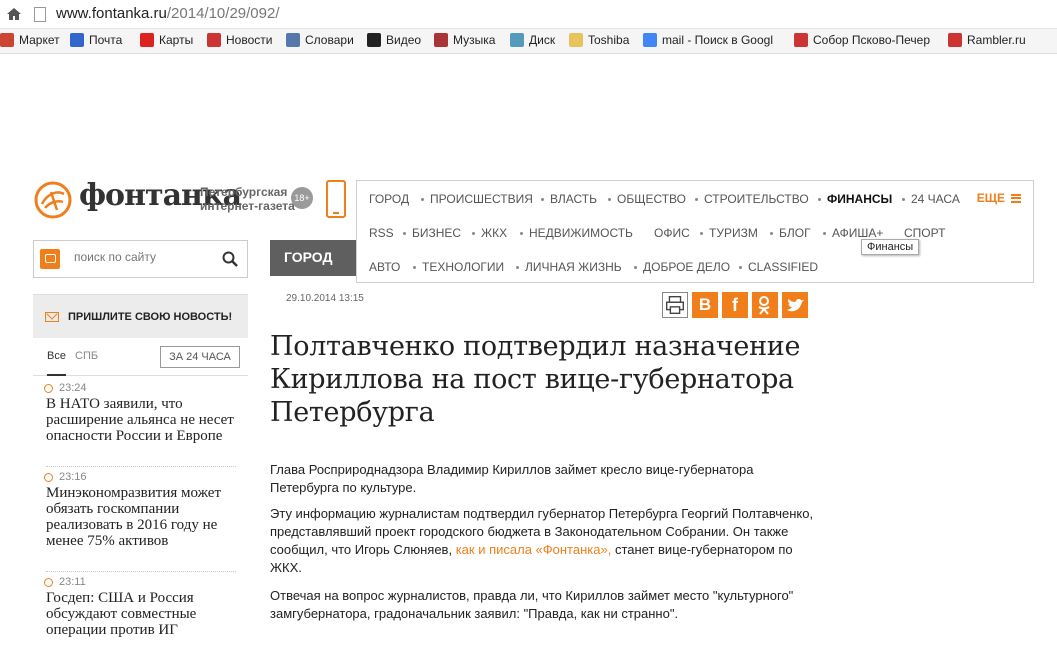 This screenshot has width=1057, height=647. Describe the element at coordinates (320, 40) in the screenshot. I see `bookmark-item: Словари` at that location.